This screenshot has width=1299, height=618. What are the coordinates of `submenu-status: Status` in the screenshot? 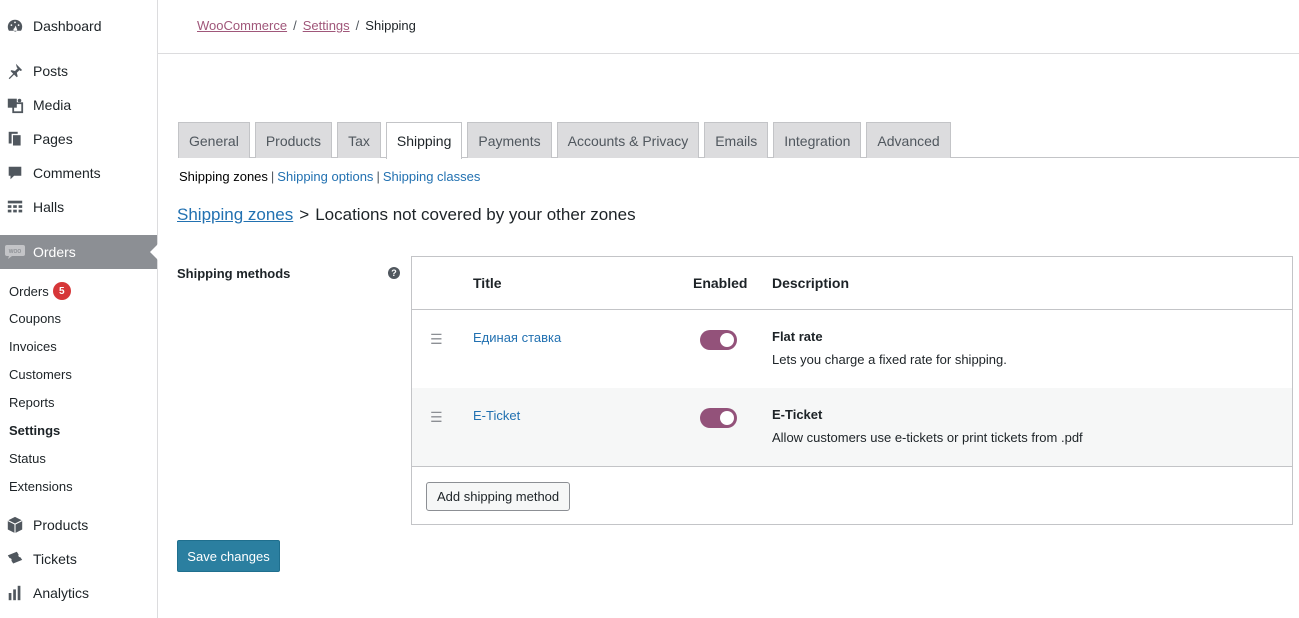 It's located at (27, 458).